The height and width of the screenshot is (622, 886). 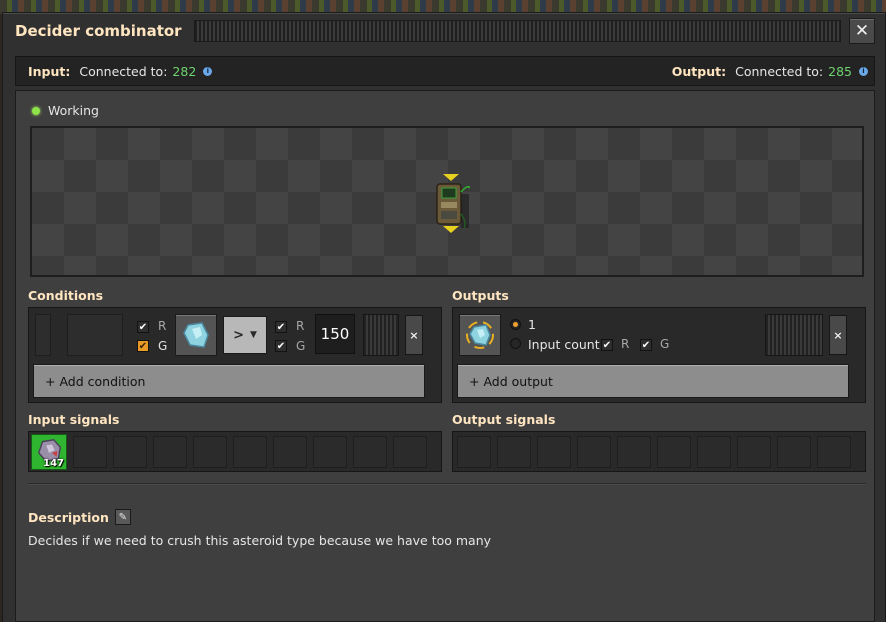 What do you see at coordinates (281, 346) in the screenshot?
I see `second-green-checkbox: ✔` at bounding box center [281, 346].